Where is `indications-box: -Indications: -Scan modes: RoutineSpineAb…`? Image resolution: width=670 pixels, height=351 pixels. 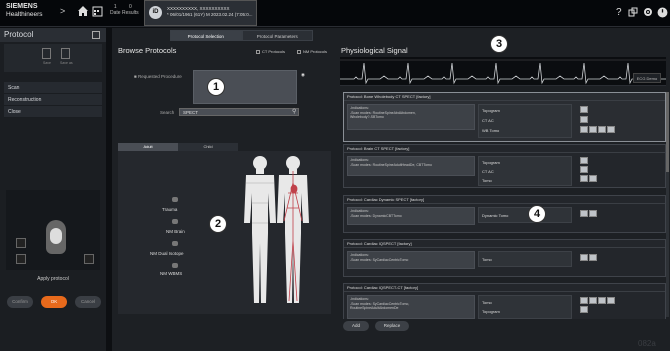
indications-box: -Indications: -Scan modes: RoutineSpineAb… is located at coordinates (411, 117).